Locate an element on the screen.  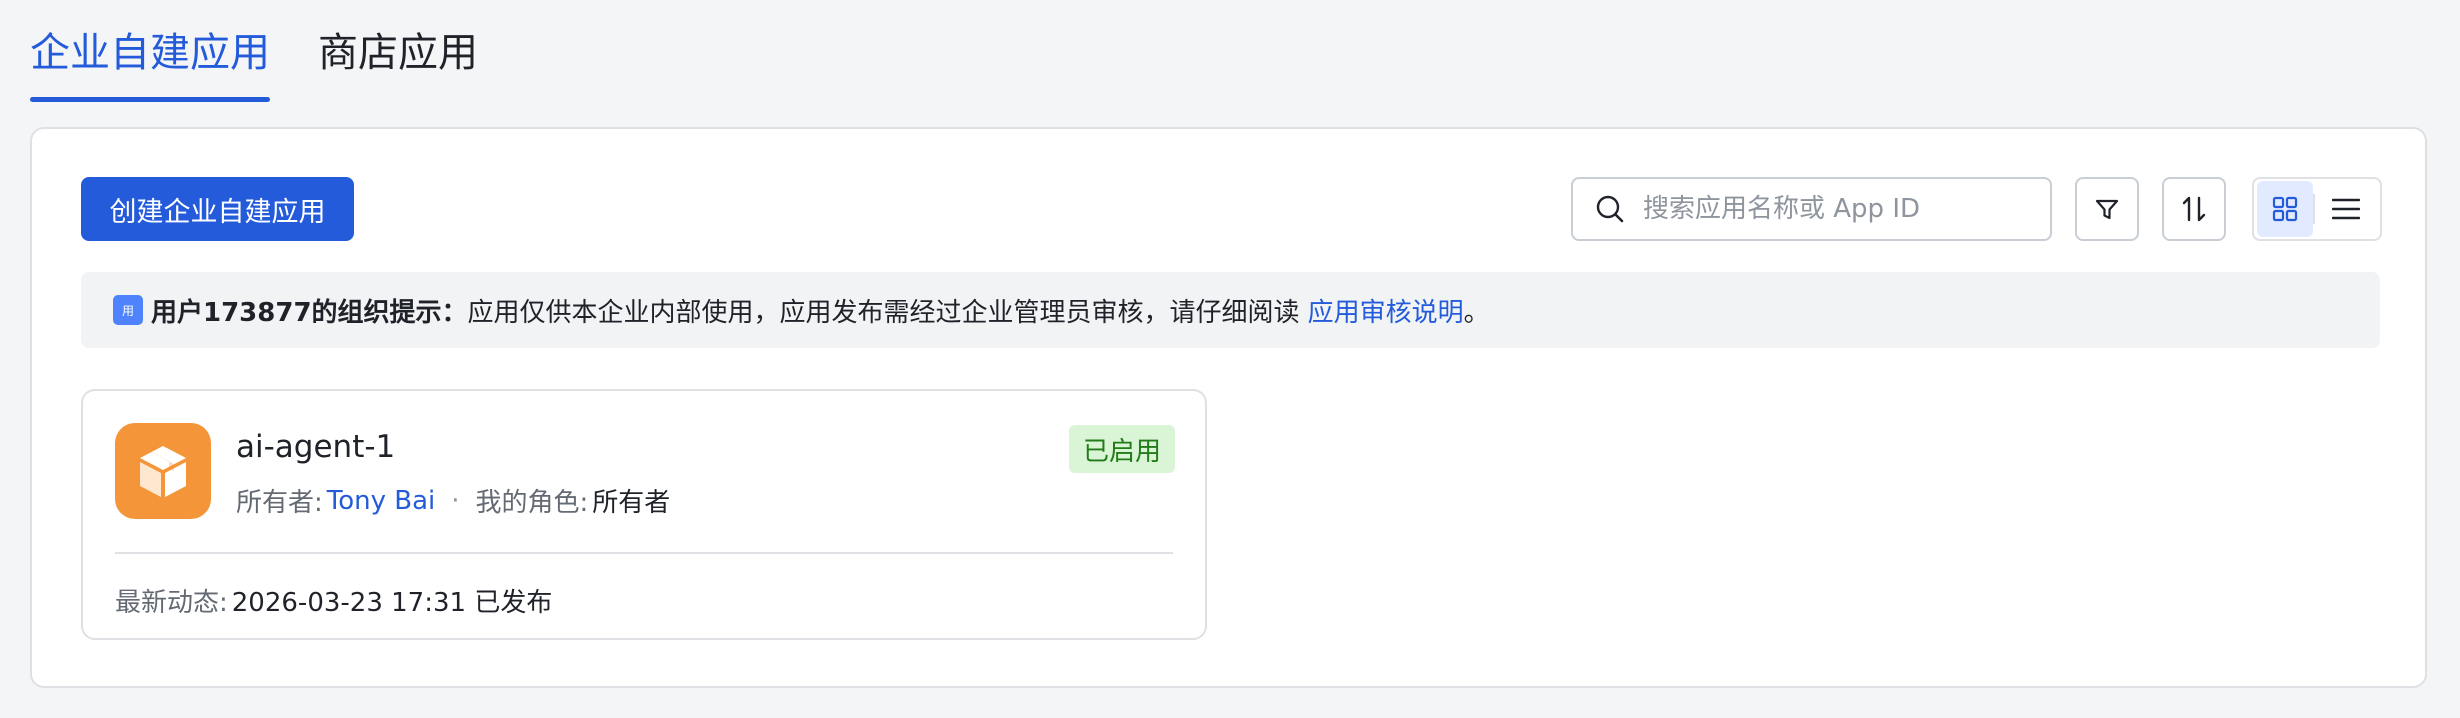
tab-enterprise-apps: 企业自建应用 is located at coordinates (150, 51).